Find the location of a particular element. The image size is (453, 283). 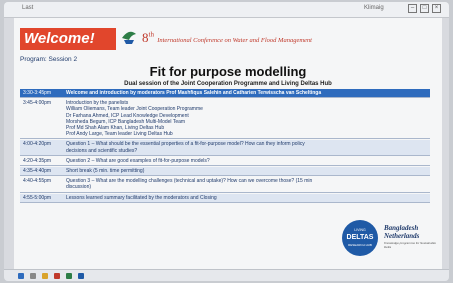

search-icon is located at coordinates (33, 276).